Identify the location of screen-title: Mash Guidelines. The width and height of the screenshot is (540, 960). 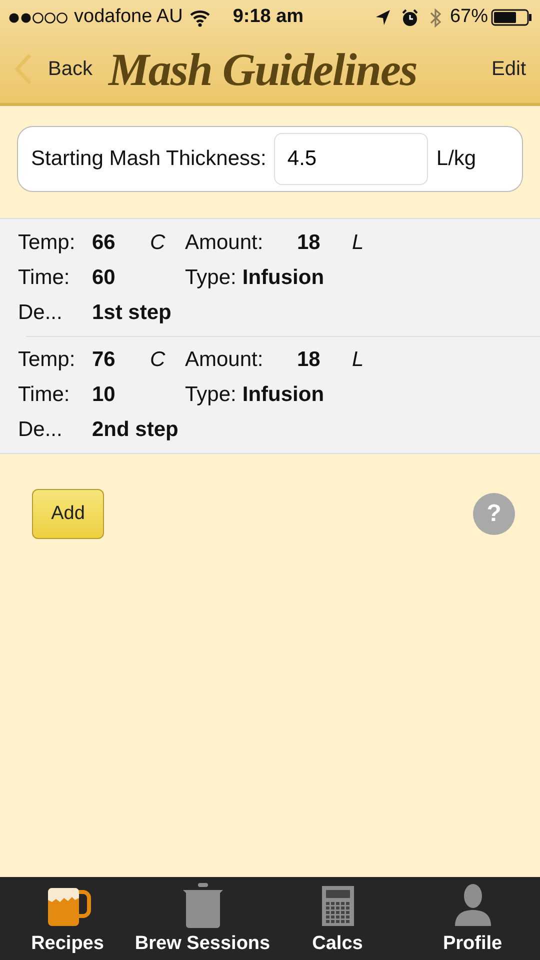
(262, 69).